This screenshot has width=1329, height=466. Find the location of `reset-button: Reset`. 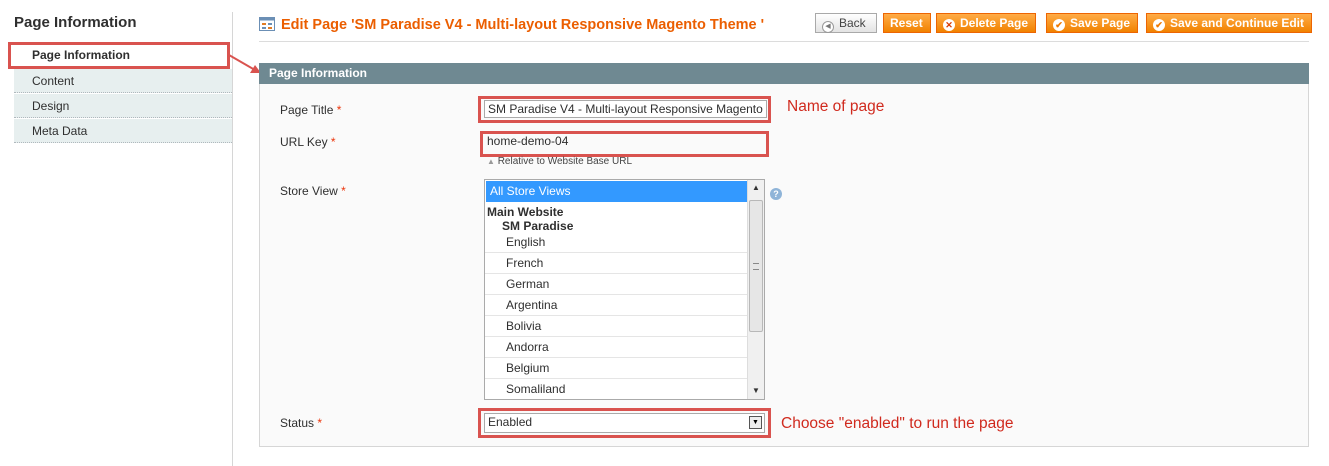

reset-button: Reset is located at coordinates (907, 23).